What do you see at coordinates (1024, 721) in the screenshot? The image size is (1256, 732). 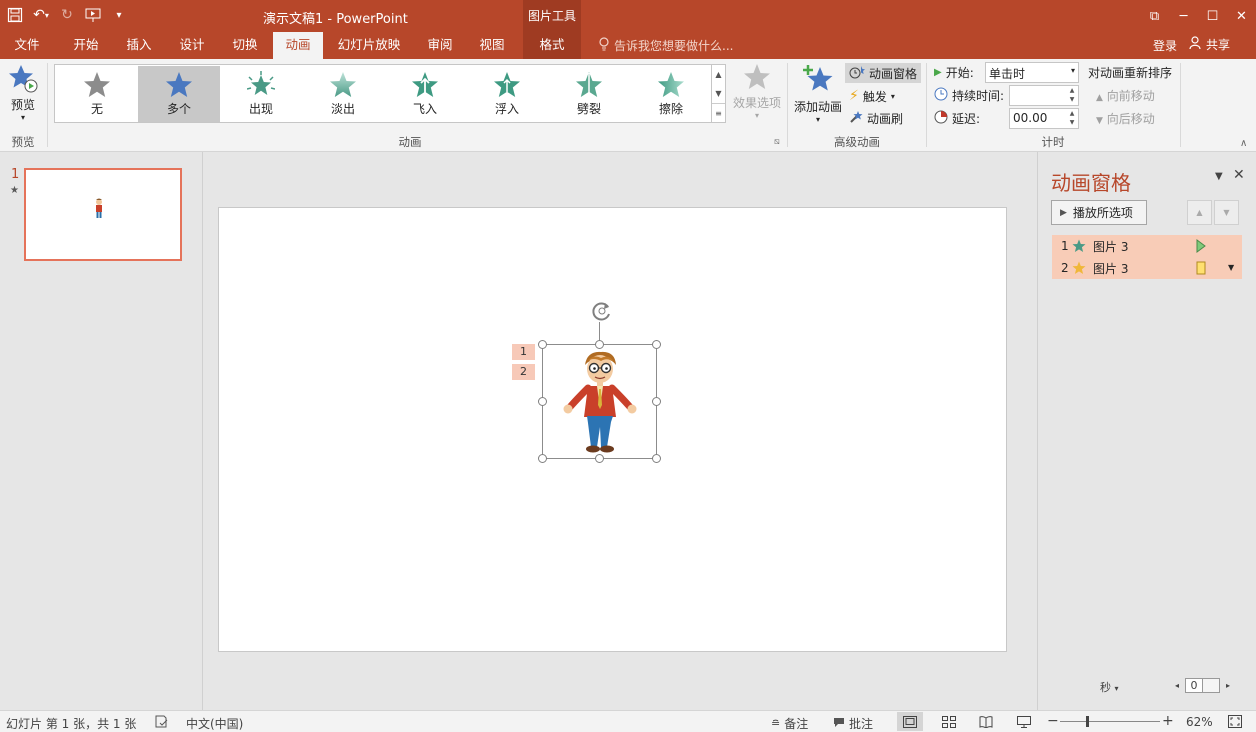 I see `slideshow-view-icon` at bounding box center [1024, 721].